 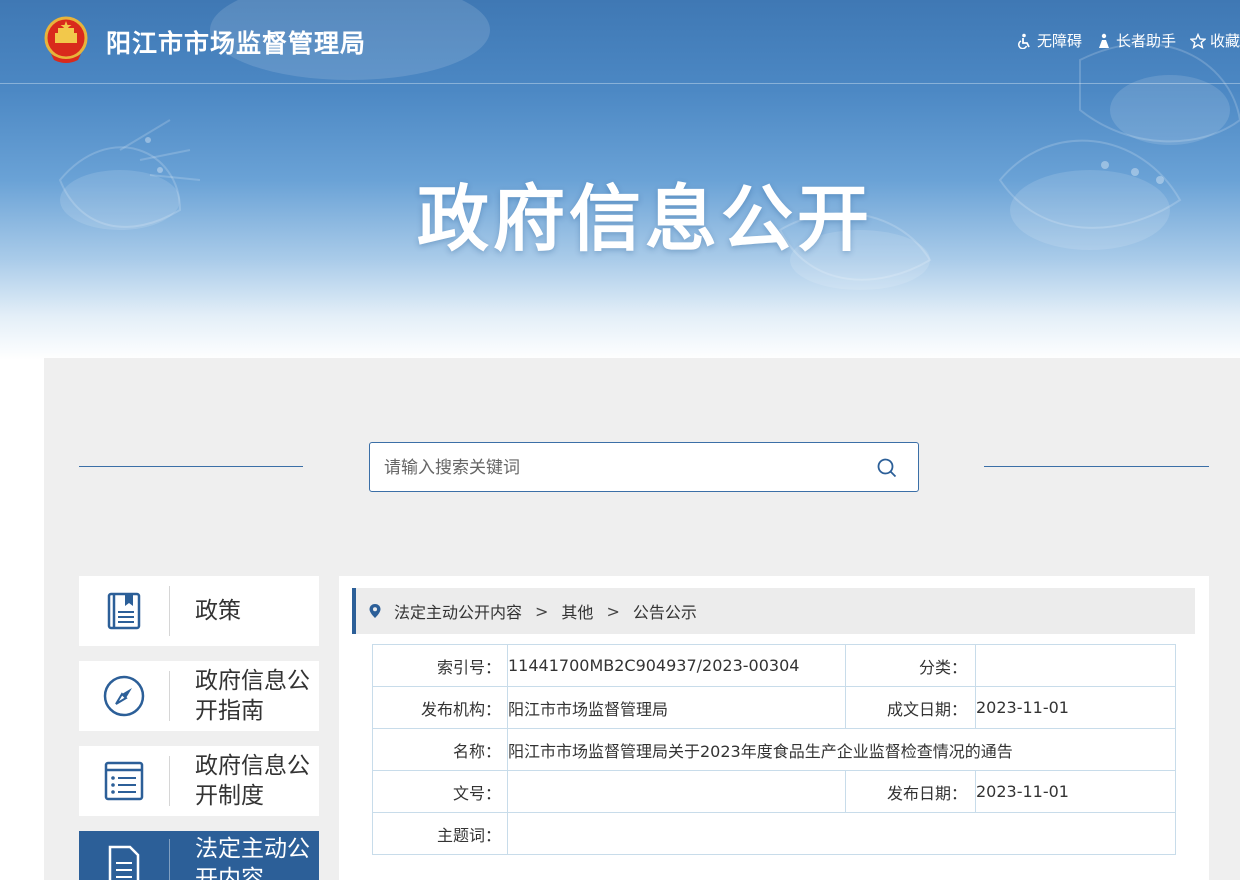 What do you see at coordinates (676, 791) in the screenshot?
I see `doc-number-value` at bounding box center [676, 791].